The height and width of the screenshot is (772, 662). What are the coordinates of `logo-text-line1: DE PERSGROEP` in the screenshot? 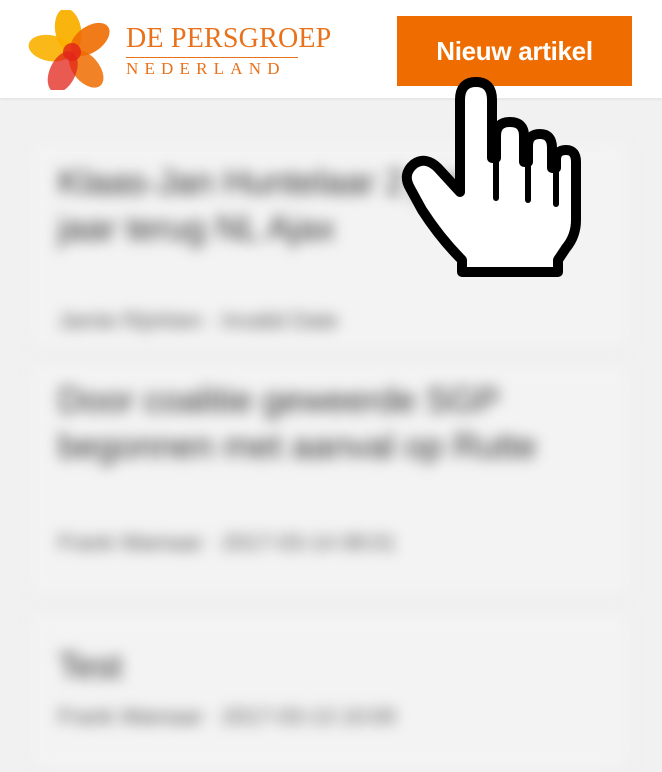 It's located at (229, 38).